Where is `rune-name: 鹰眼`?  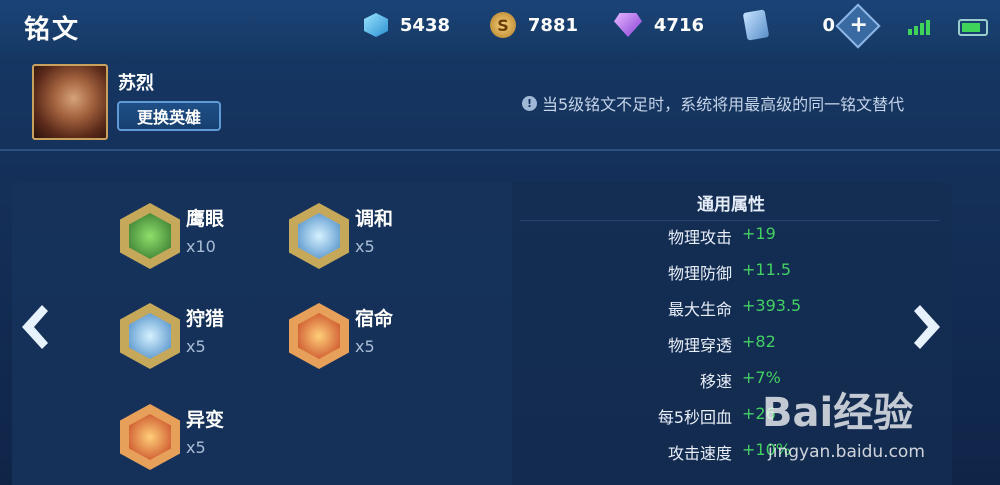
rune-name: 鹰眼 is located at coordinates (205, 219).